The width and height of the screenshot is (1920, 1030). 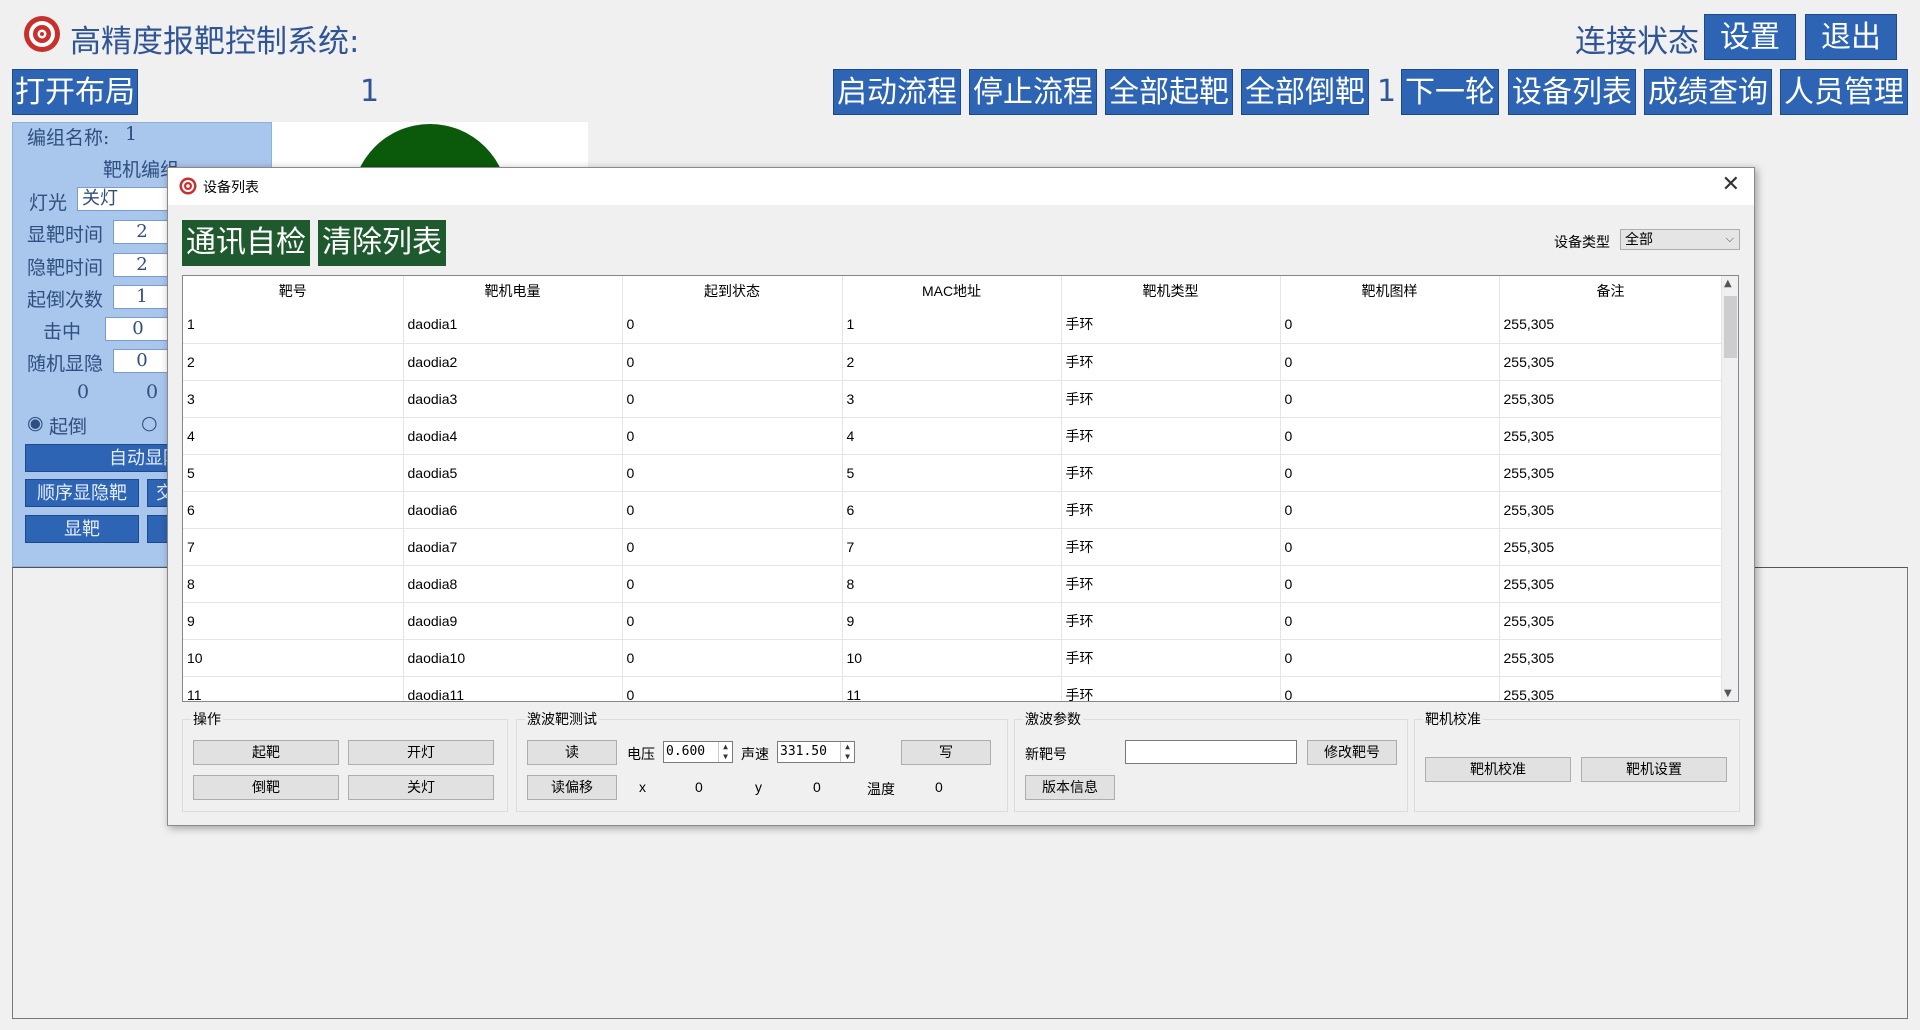 What do you see at coordinates (953, 584) in the screenshot?
I see `table-row: 8 daodia8 0 8 手环 0 255,305` at bounding box center [953, 584].